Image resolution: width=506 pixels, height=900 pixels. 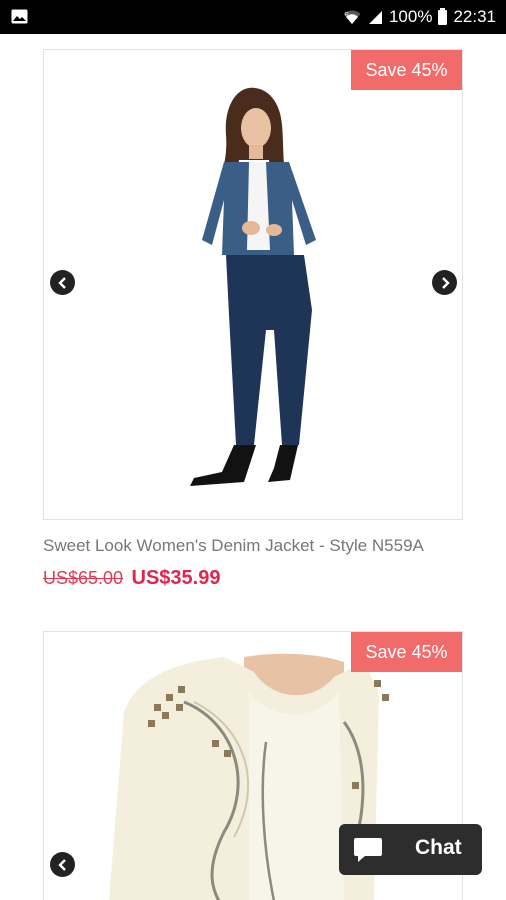 I want to click on battery-percent: 100%, so click(x=410, y=16).